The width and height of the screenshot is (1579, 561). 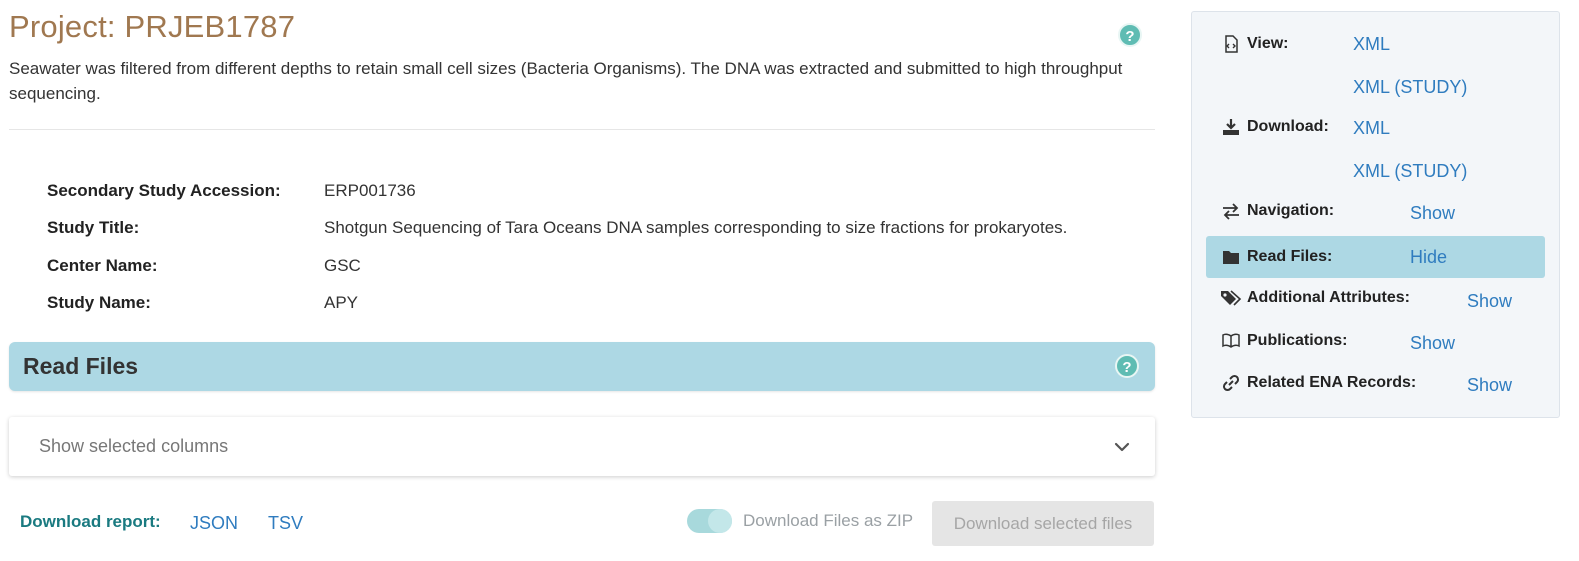 I want to click on detail-row-study-name: Study Name: APY, so click(x=597, y=304).